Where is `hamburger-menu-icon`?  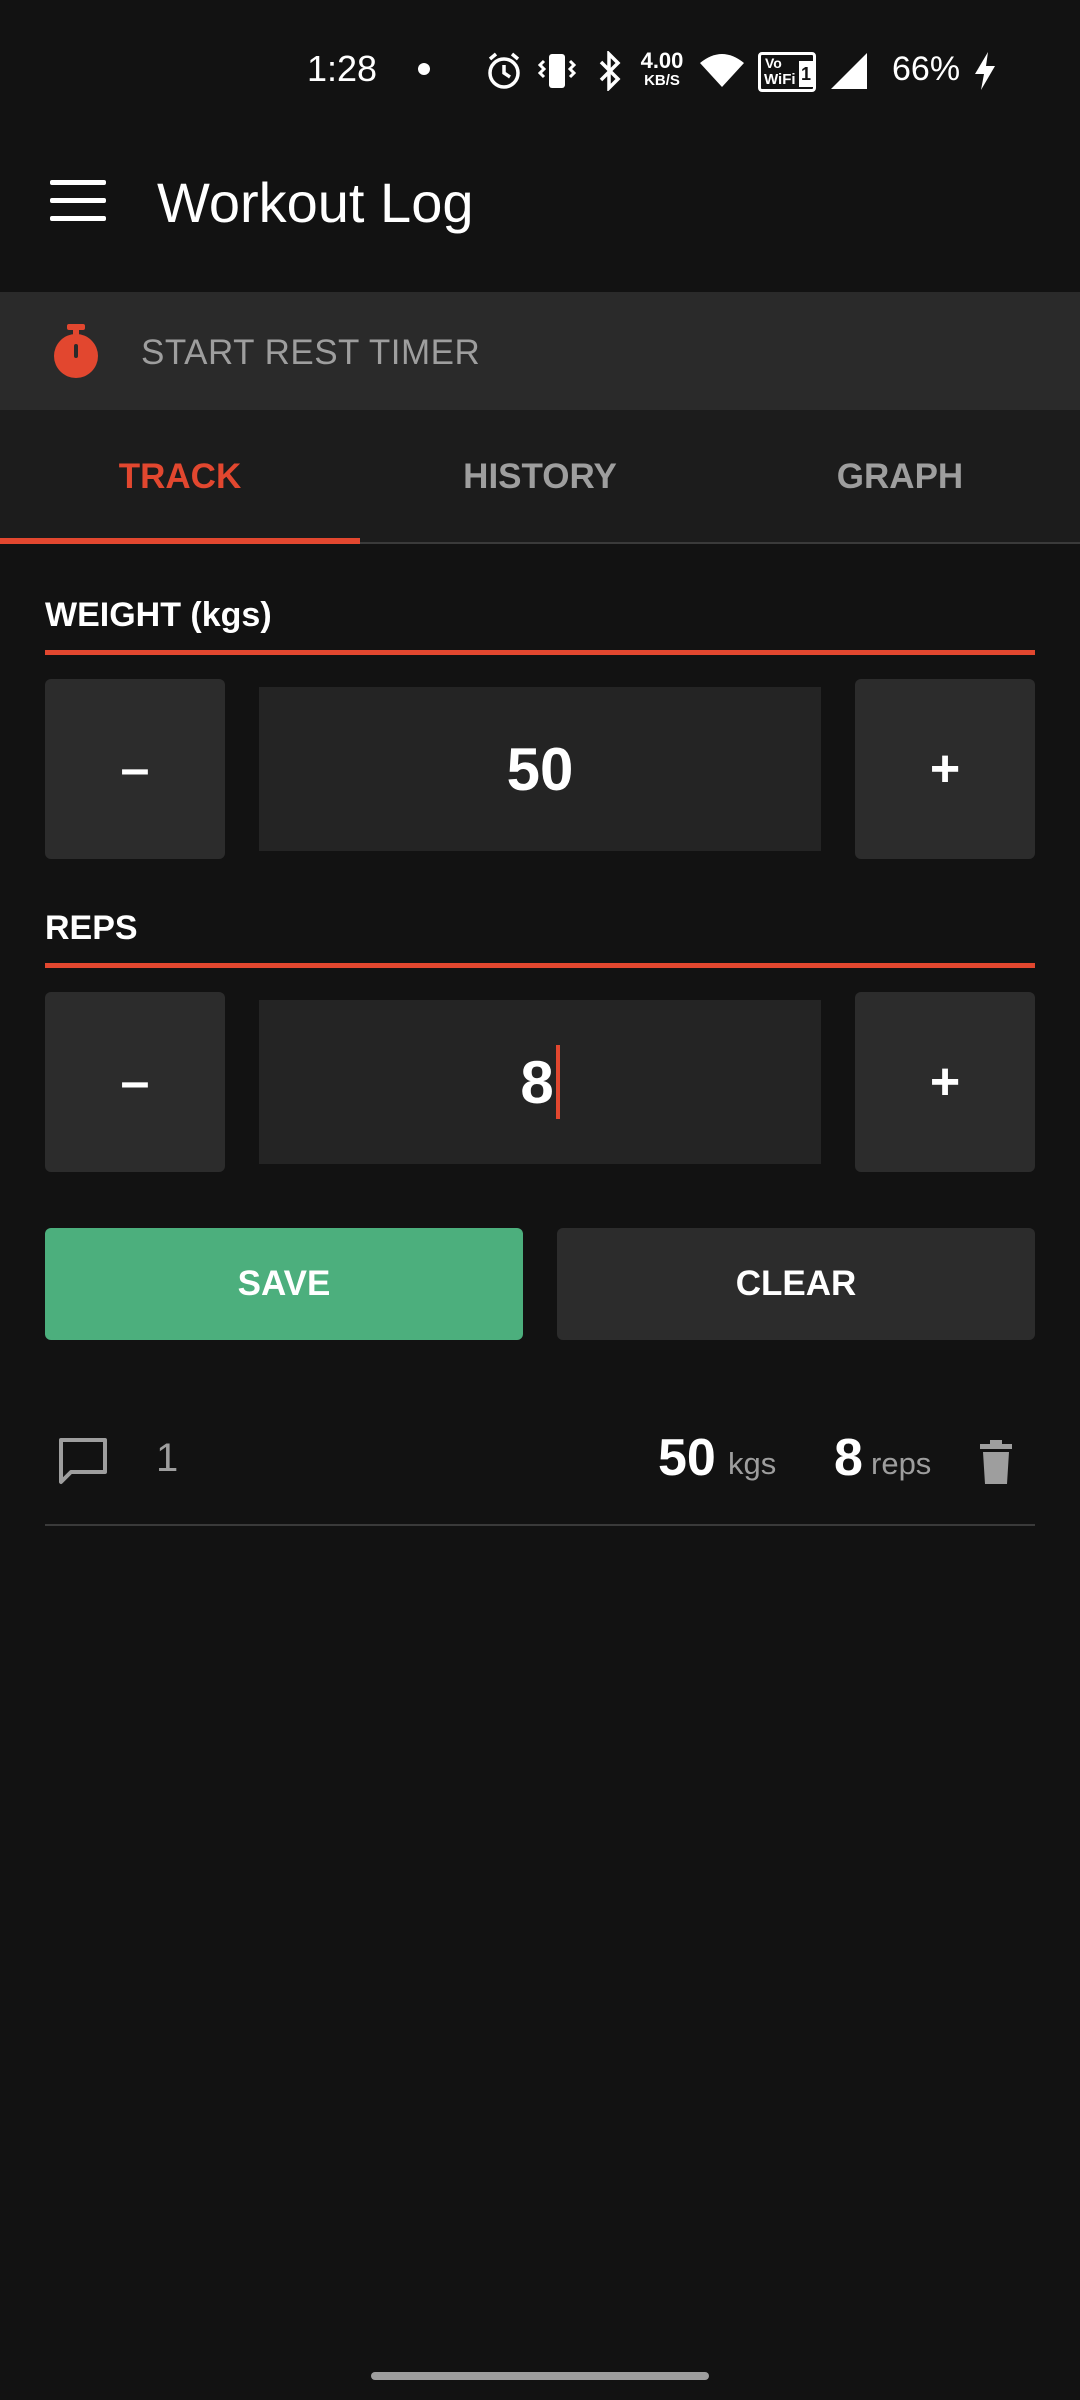 hamburger-menu-icon is located at coordinates (78, 202).